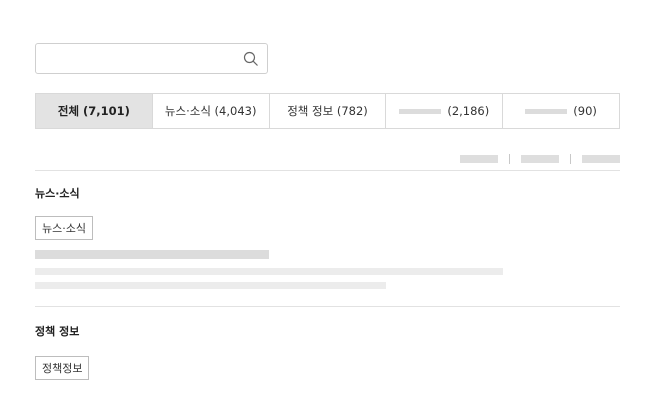 The height and width of the screenshot is (402, 656). I want to click on tab-category-4-count: (2,186), so click(468, 111).